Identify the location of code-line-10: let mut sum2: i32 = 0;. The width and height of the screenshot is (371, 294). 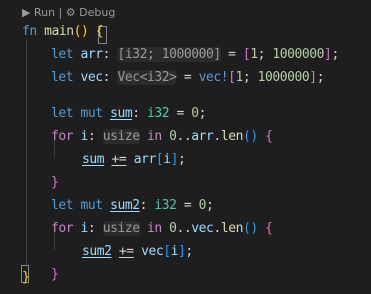
(132, 205).